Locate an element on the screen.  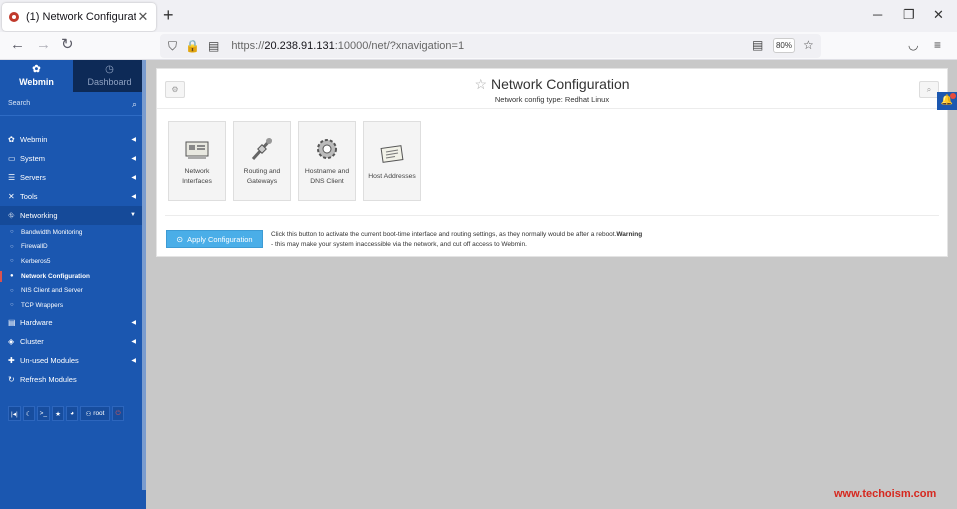
gear-settings-icon is located at coordinates (327, 149).